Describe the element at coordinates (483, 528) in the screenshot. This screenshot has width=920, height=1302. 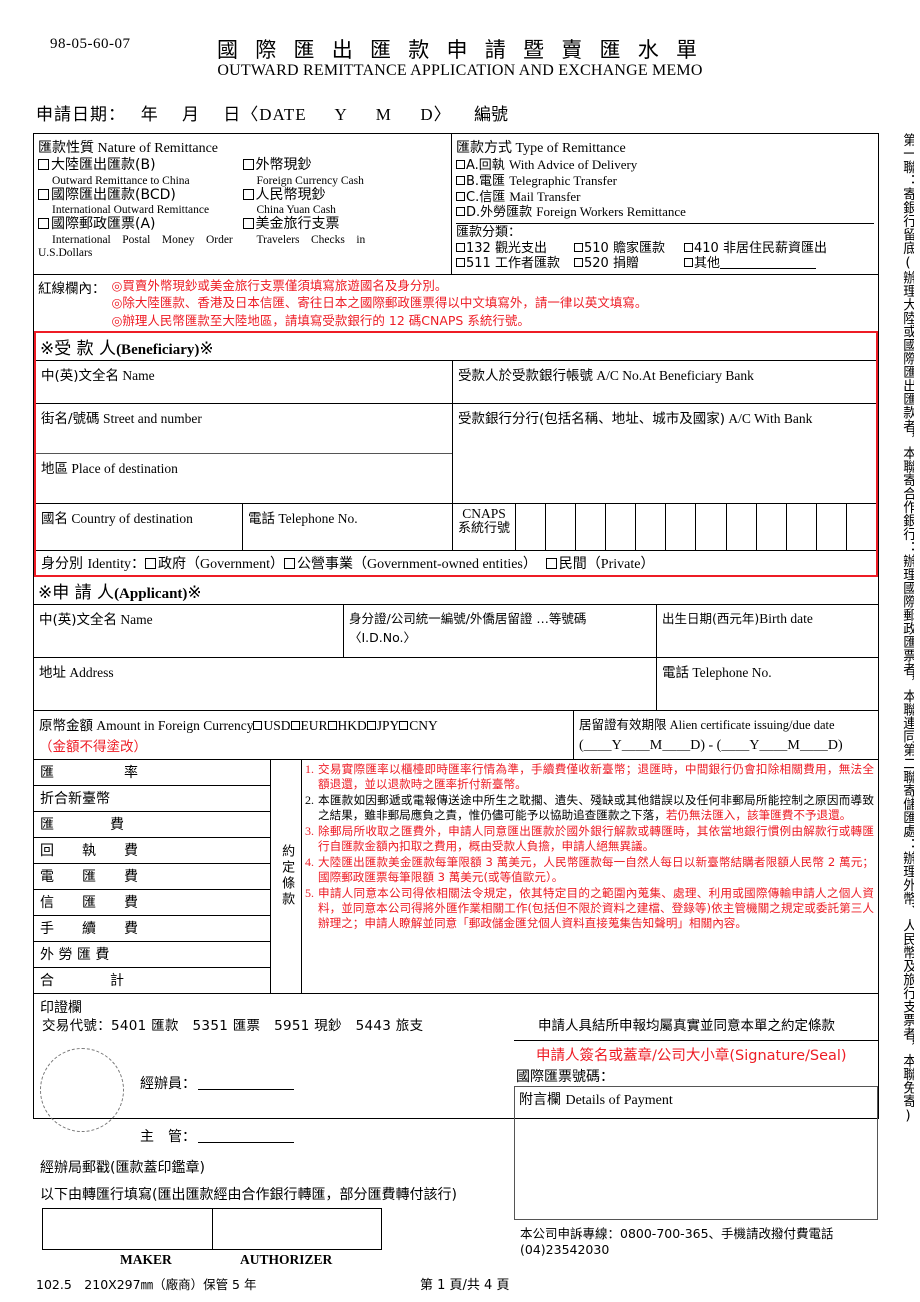
I see `cnaps-label-cn: 系統行號` at that location.